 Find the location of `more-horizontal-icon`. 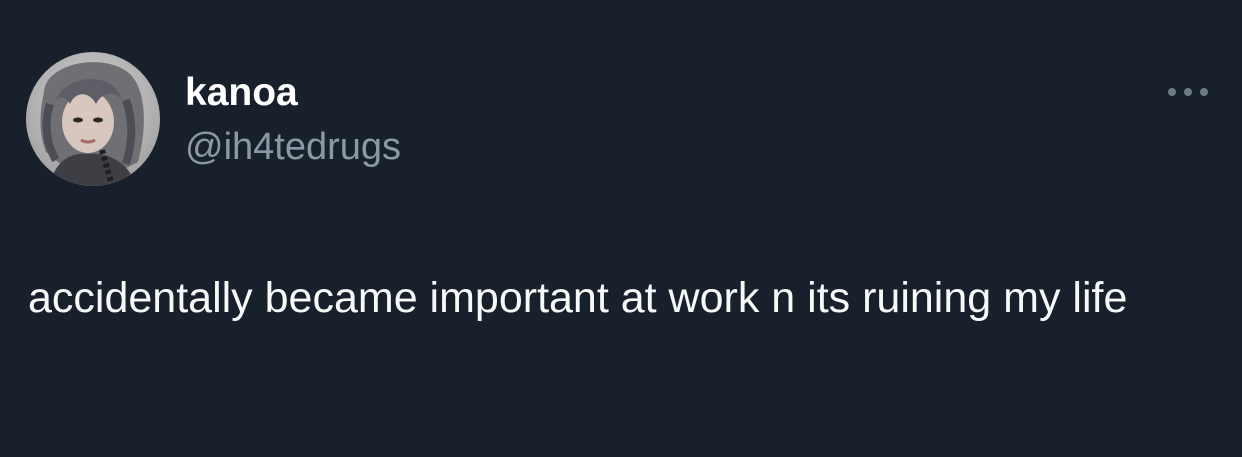

more-horizontal-icon is located at coordinates (1188, 92).